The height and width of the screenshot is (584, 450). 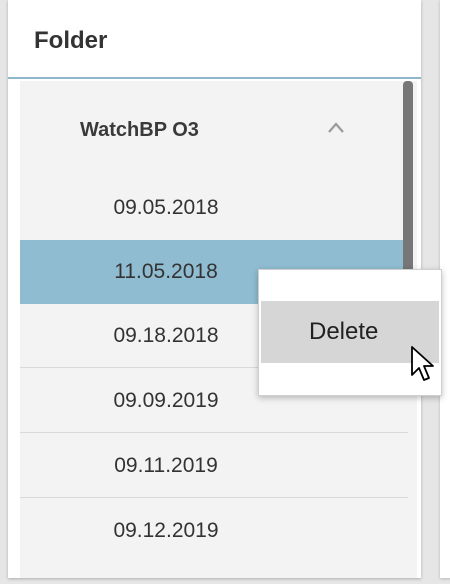 I want to click on panel-title: Folder, so click(x=71, y=40).